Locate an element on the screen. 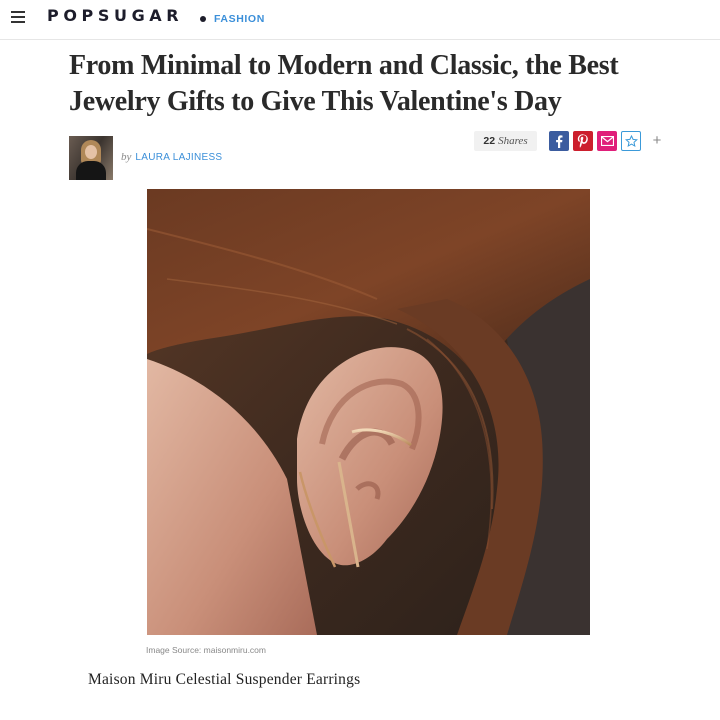  byline: by LAURA LAJINESS is located at coordinates (171, 157).